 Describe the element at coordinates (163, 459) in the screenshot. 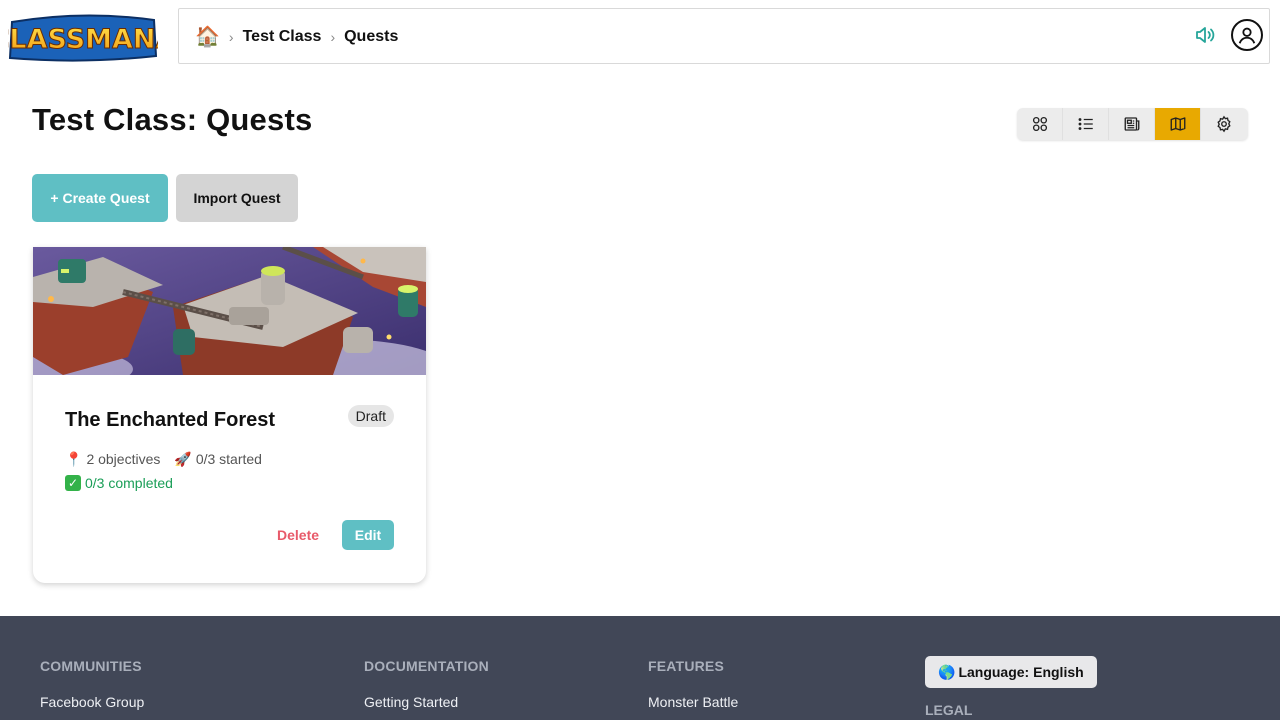

I see `quest-meta: 📍 2 objectives 🚀 0/3 started` at that location.